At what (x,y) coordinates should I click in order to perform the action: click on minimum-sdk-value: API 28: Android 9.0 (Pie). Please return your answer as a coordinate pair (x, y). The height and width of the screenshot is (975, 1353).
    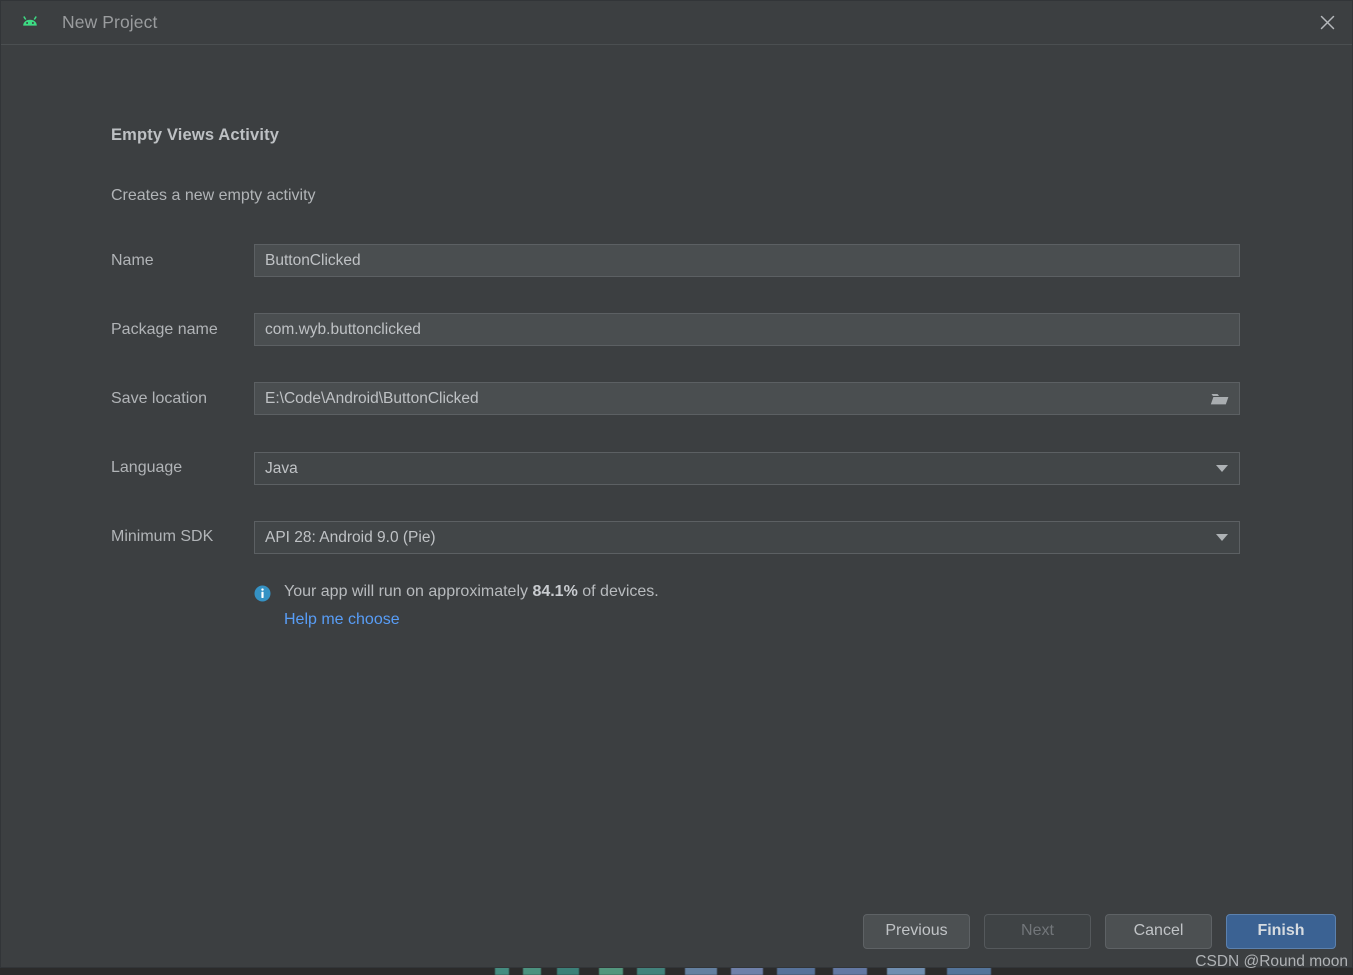
    Looking at the image, I should click on (350, 537).